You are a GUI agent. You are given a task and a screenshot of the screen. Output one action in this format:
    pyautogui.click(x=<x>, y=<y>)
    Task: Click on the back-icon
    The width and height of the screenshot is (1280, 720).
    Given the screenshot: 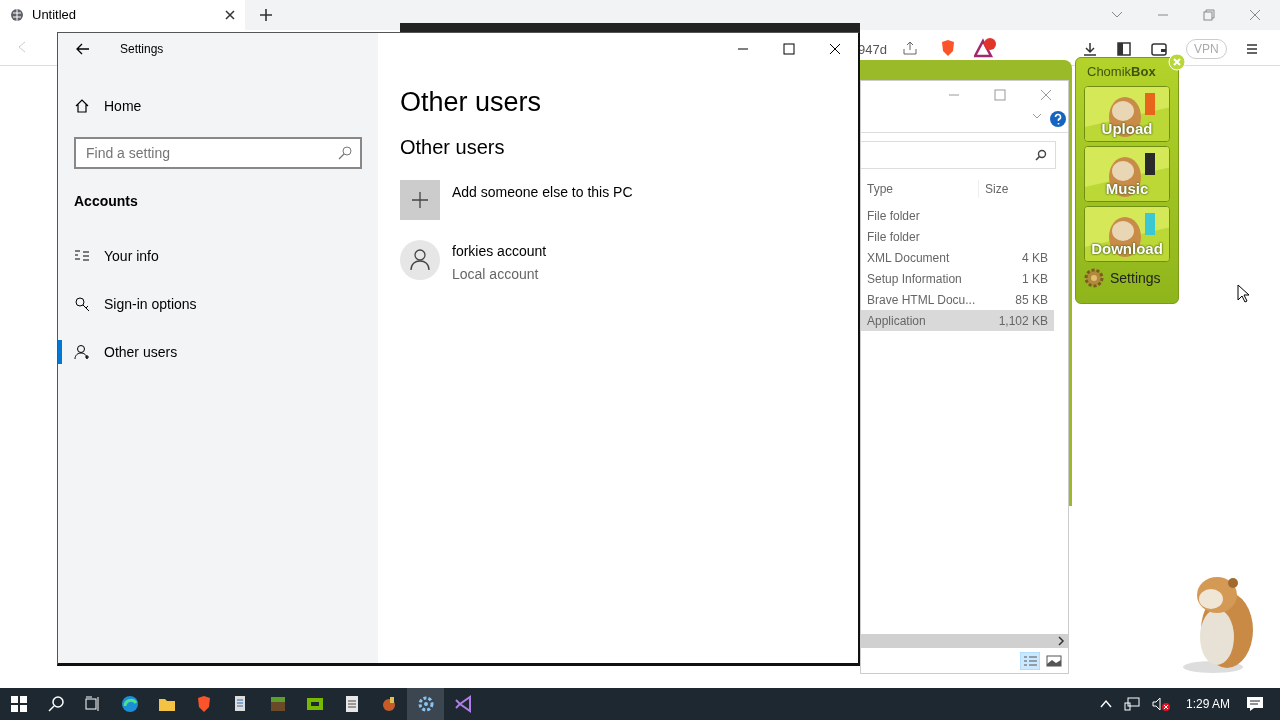 What is the action you would take?
    pyautogui.click(x=83, y=49)
    